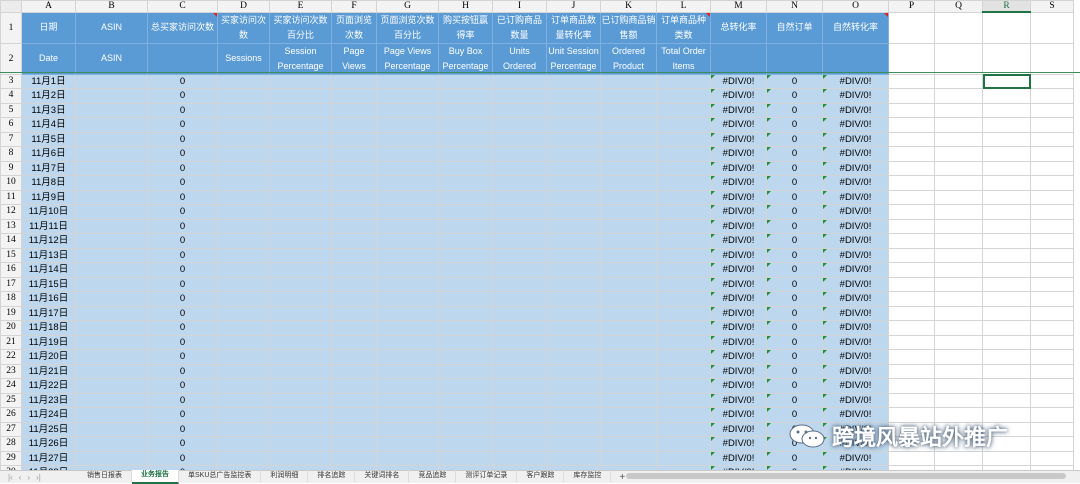  Describe the element at coordinates (332, 476) in the screenshot. I see `sheet-tab: 排名追踪` at that location.